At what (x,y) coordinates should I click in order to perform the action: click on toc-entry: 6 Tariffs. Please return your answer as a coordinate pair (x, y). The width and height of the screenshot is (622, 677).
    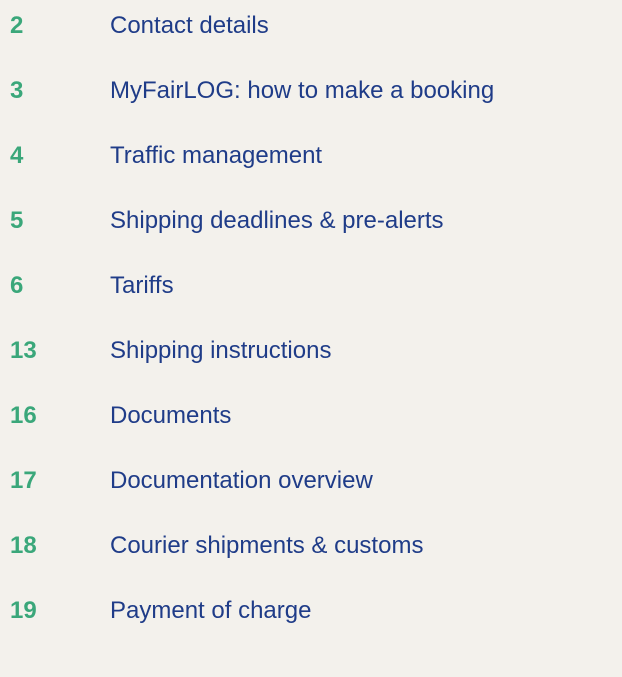
    Looking at the image, I should click on (311, 286).